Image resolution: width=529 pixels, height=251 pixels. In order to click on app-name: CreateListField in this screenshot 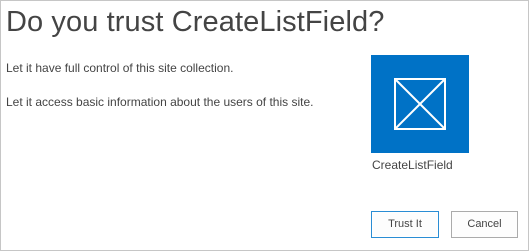, I will do `click(412, 165)`.